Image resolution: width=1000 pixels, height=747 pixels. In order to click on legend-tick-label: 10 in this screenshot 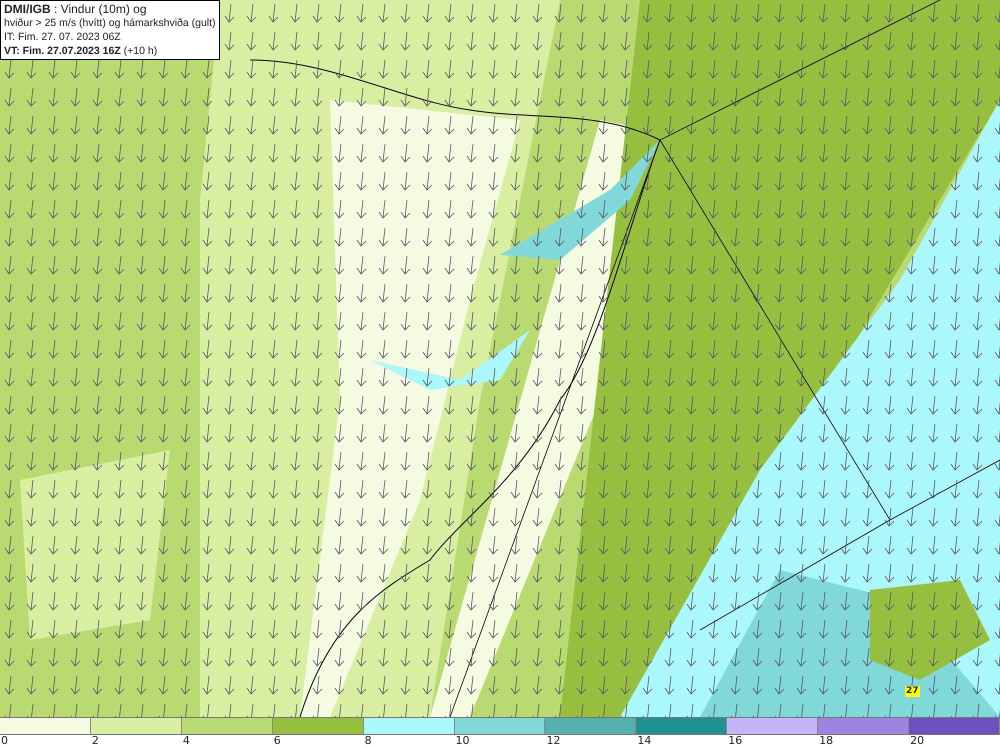, I will do `click(463, 741)`.